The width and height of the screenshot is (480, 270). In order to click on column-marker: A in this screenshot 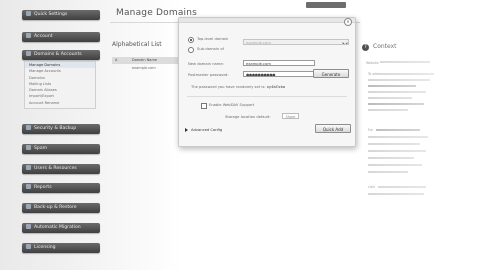, I will do `click(116, 60)`.